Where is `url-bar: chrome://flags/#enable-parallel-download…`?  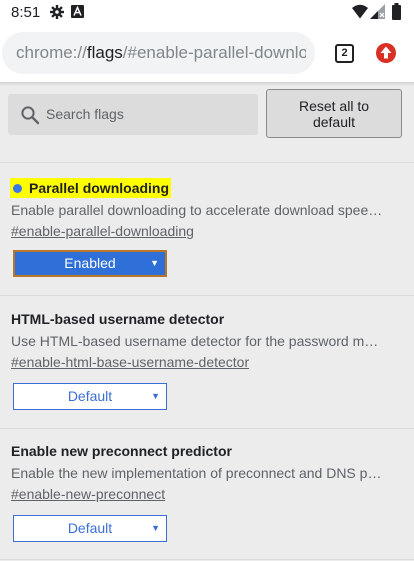 url-bar: chrome://flags/#enable-parallel-download… is located at coordinates (158, 53).